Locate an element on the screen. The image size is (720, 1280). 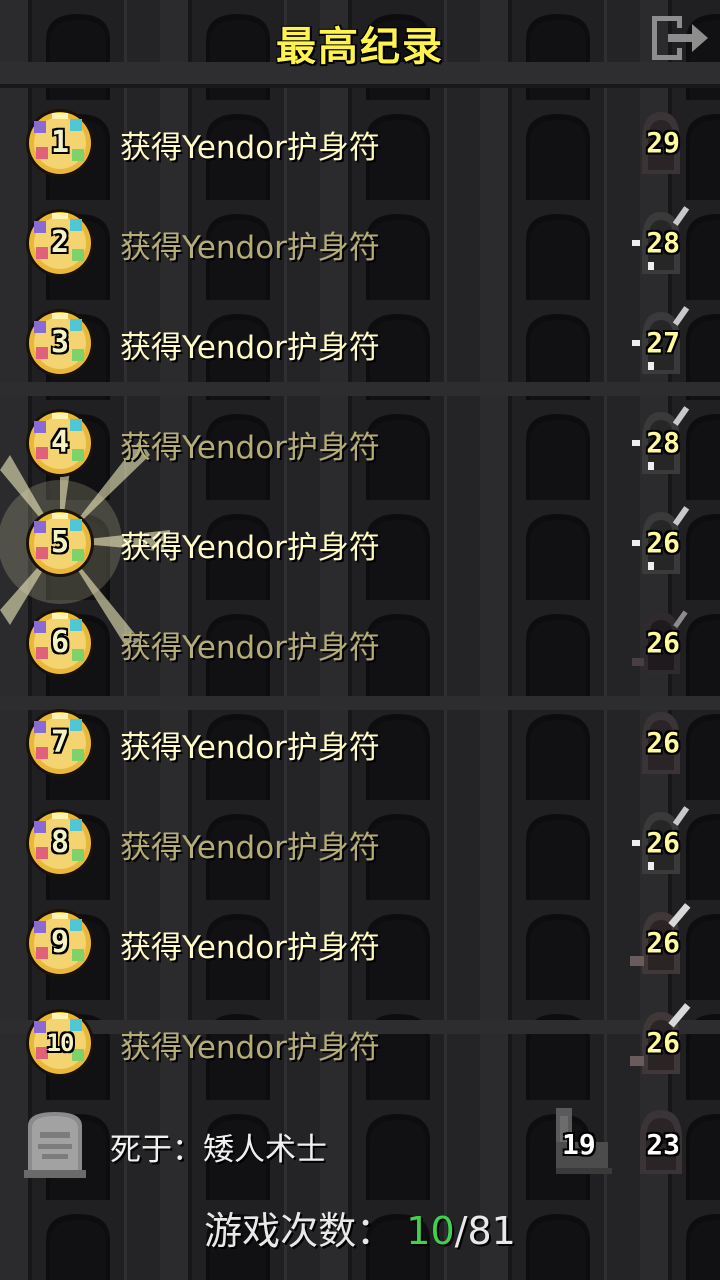
amulet-badge-icon: 4 is located at coordinates (60, 443).